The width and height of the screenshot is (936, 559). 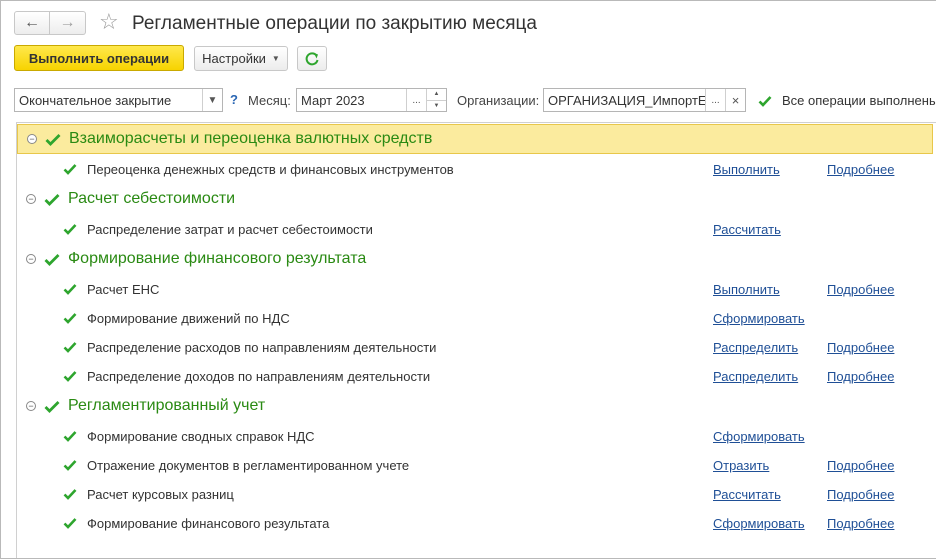 I want to click on arrow-right-icon: →, so click(x=67, y=22).